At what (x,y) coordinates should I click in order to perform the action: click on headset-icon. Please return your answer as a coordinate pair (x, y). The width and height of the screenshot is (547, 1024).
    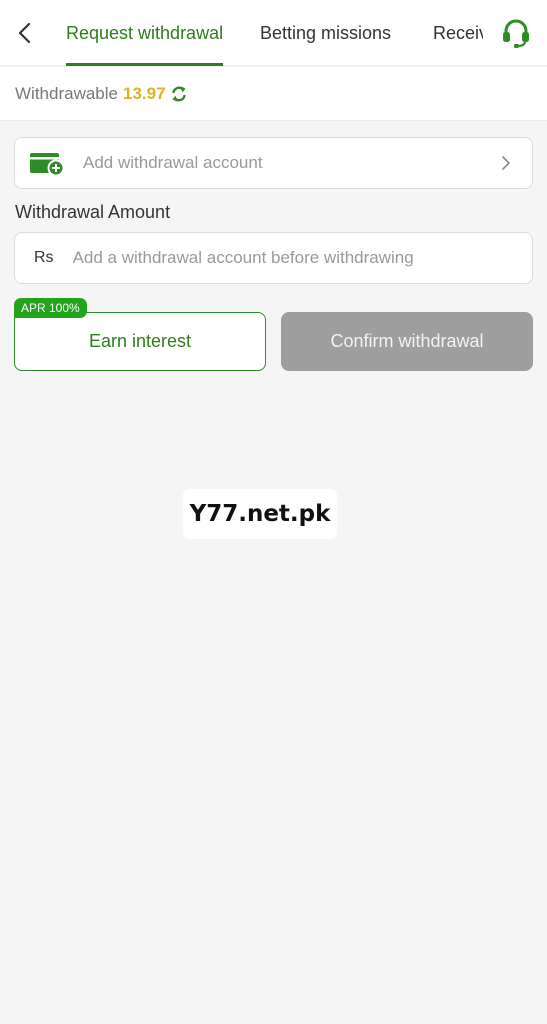
    Looking at the image, I should click on (516, 33).